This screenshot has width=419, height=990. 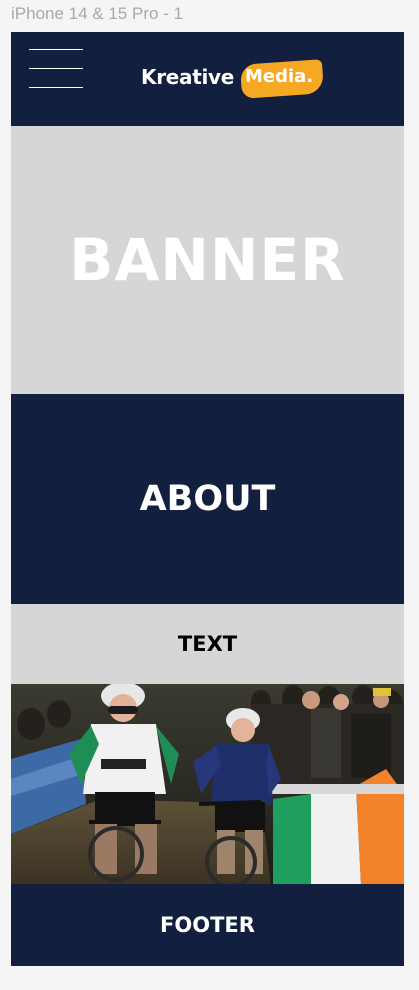 I want to click on logo-text-kreative: Kreative, so click(x=188, y=77).